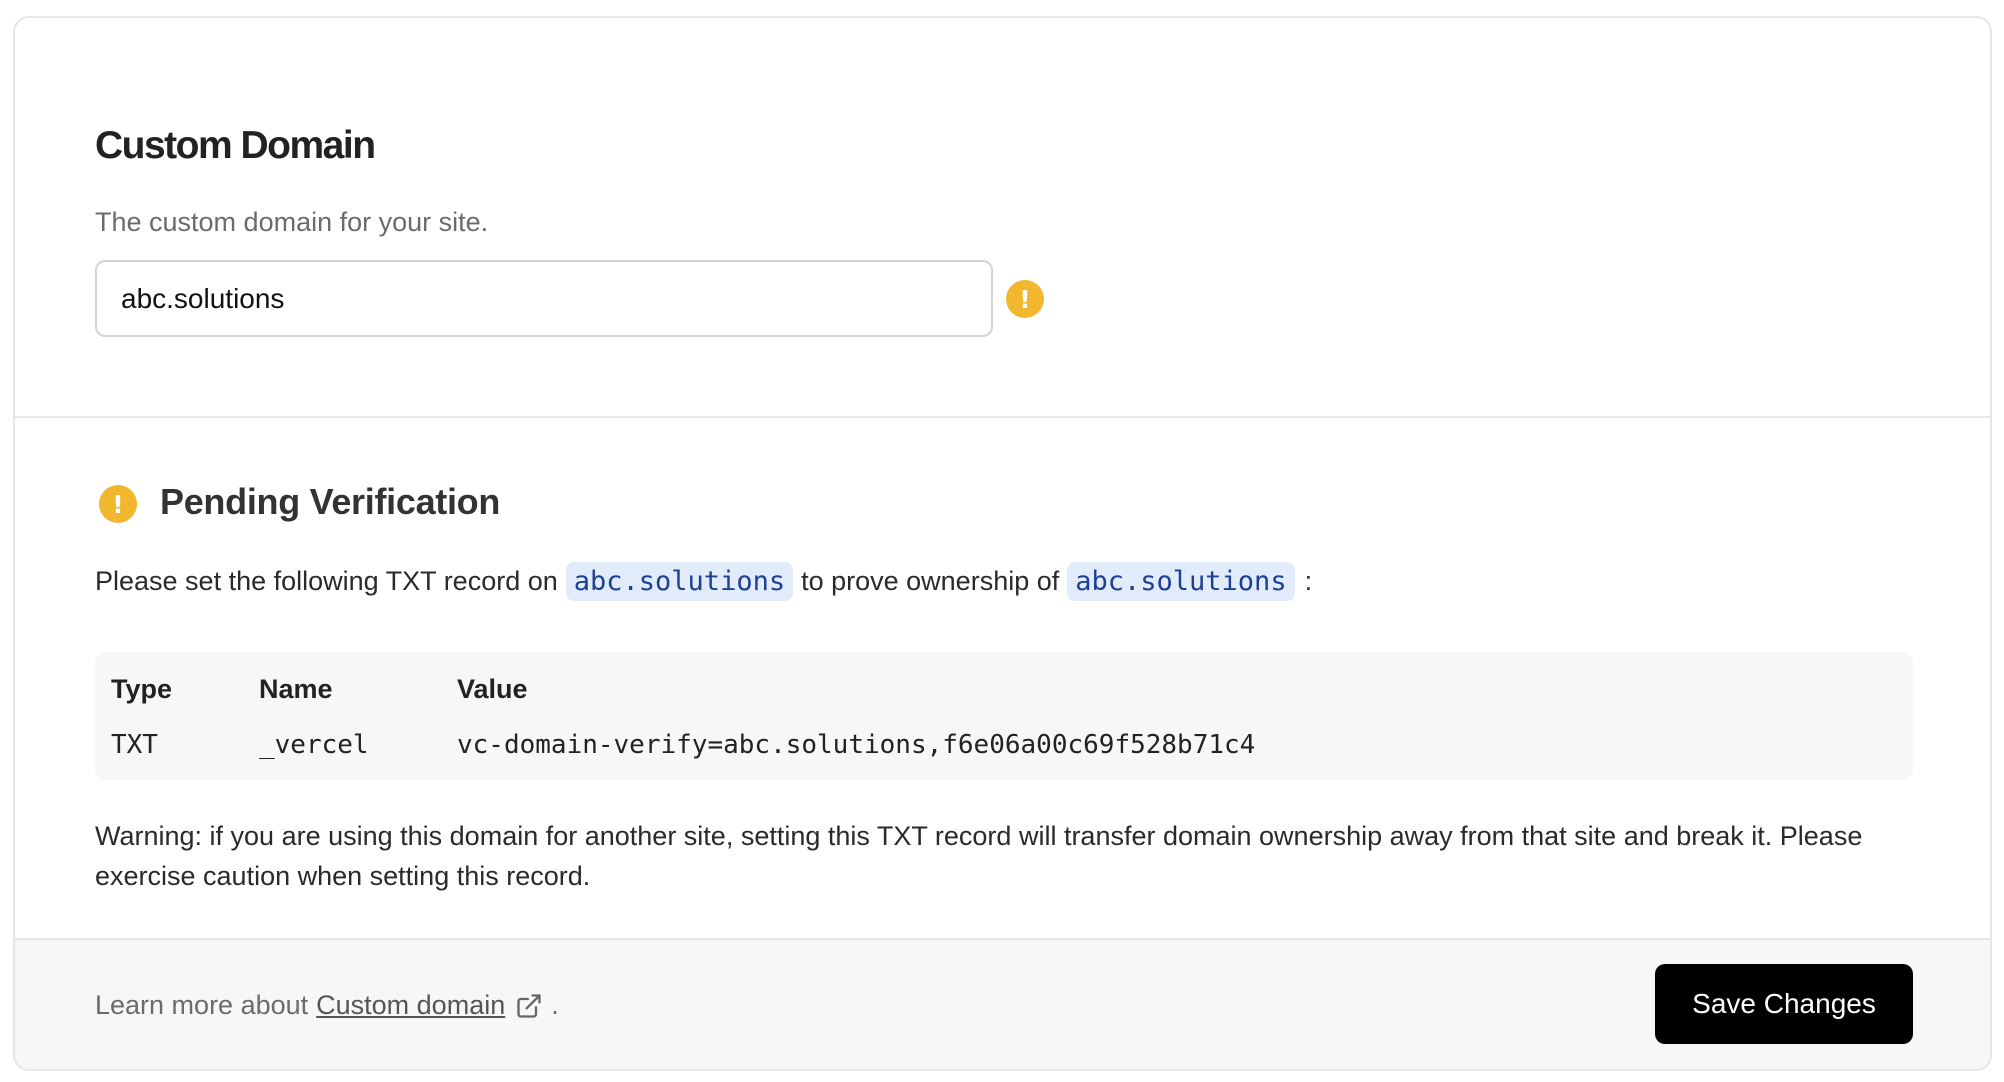 Image resolution: width=2004 pixels, height=1082 pixels. I want to click on warning-icon: !, so click(1025, 299).